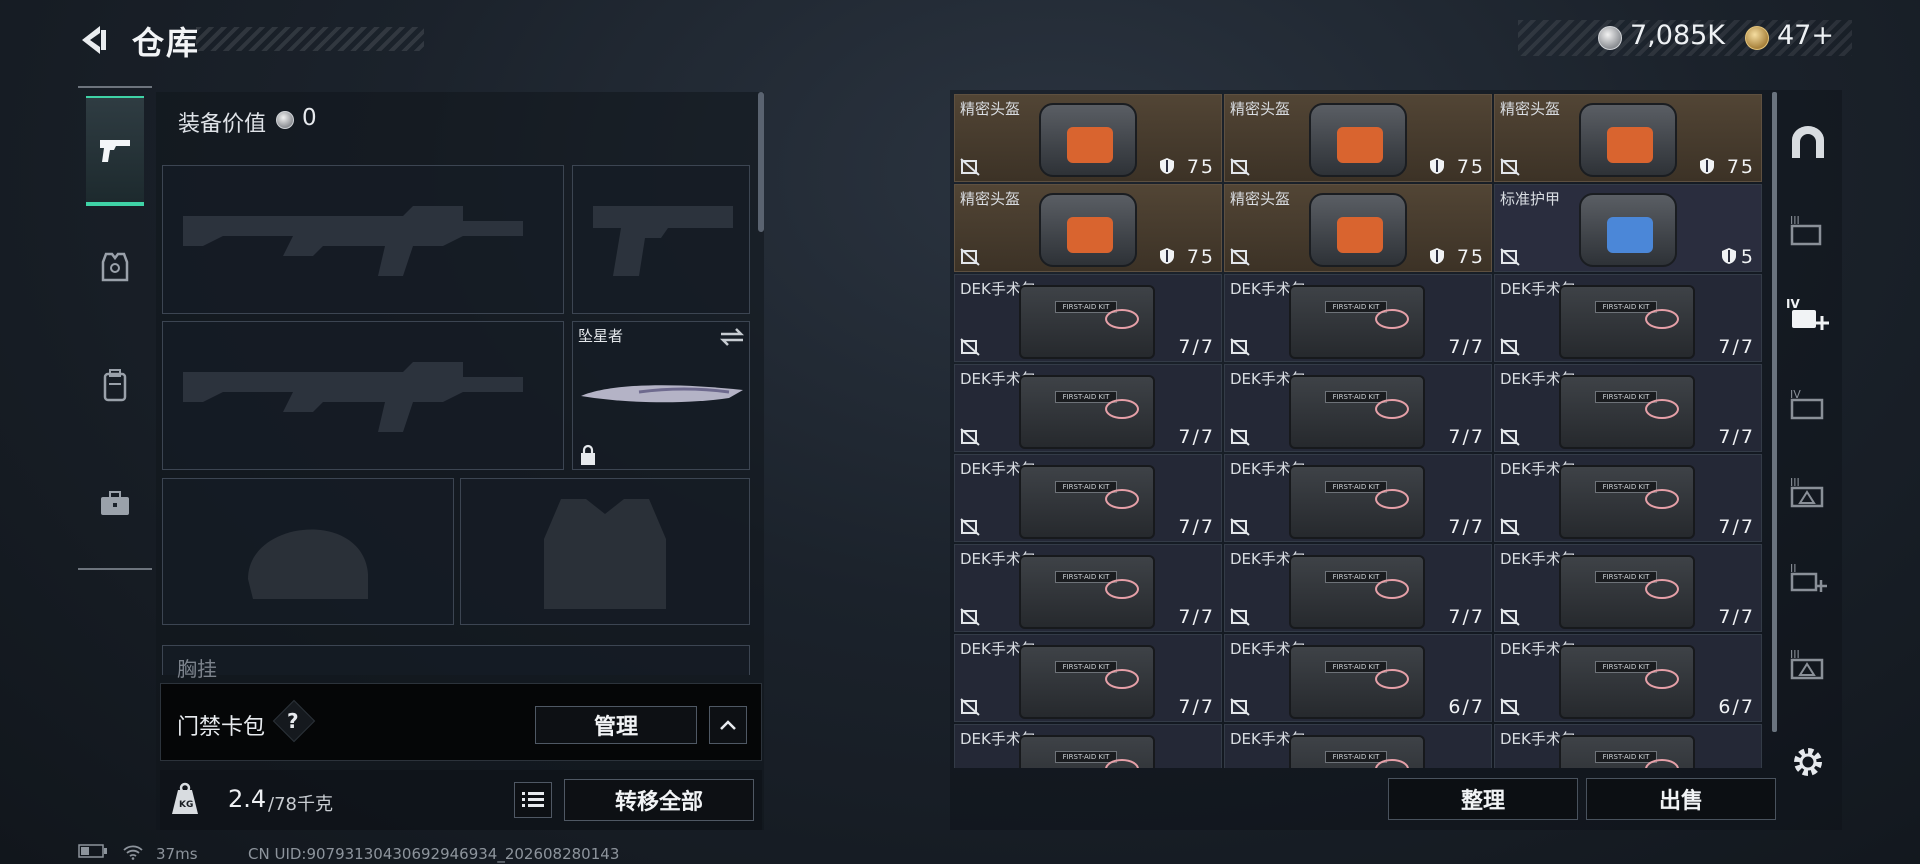 This screenshot has width=1920, height=864. What do you see at coordinates (94, 40) in the screenshot?
I see `back-button` at bounding box center [94, 40].